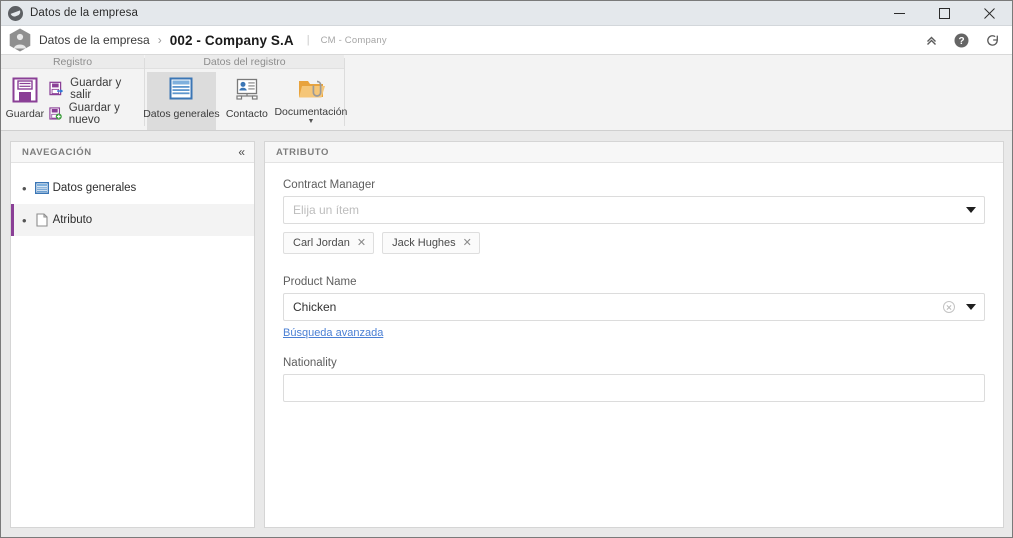 This screenshot has height=538, width=1013. What do you see at coordinates (634, 210) in the screenshot?
I see `contract-manager-input: Elija un ítem` at bounding box center [634, 210].